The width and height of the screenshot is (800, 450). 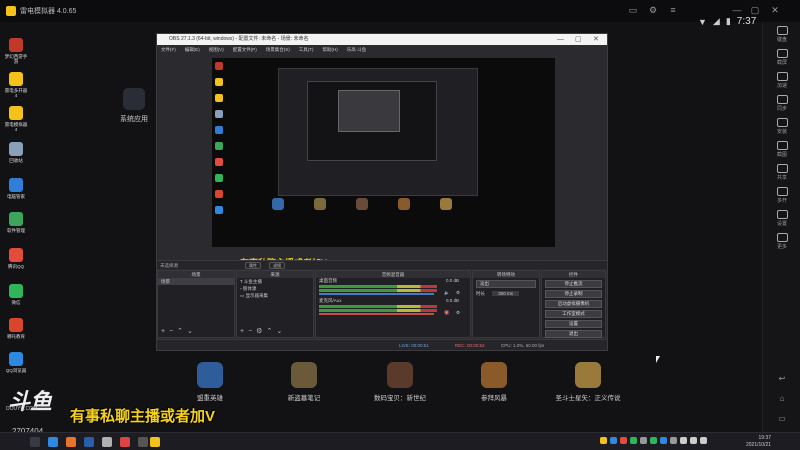 I want to click on obs-close-icon: ✕, so click(x=596, y=39).